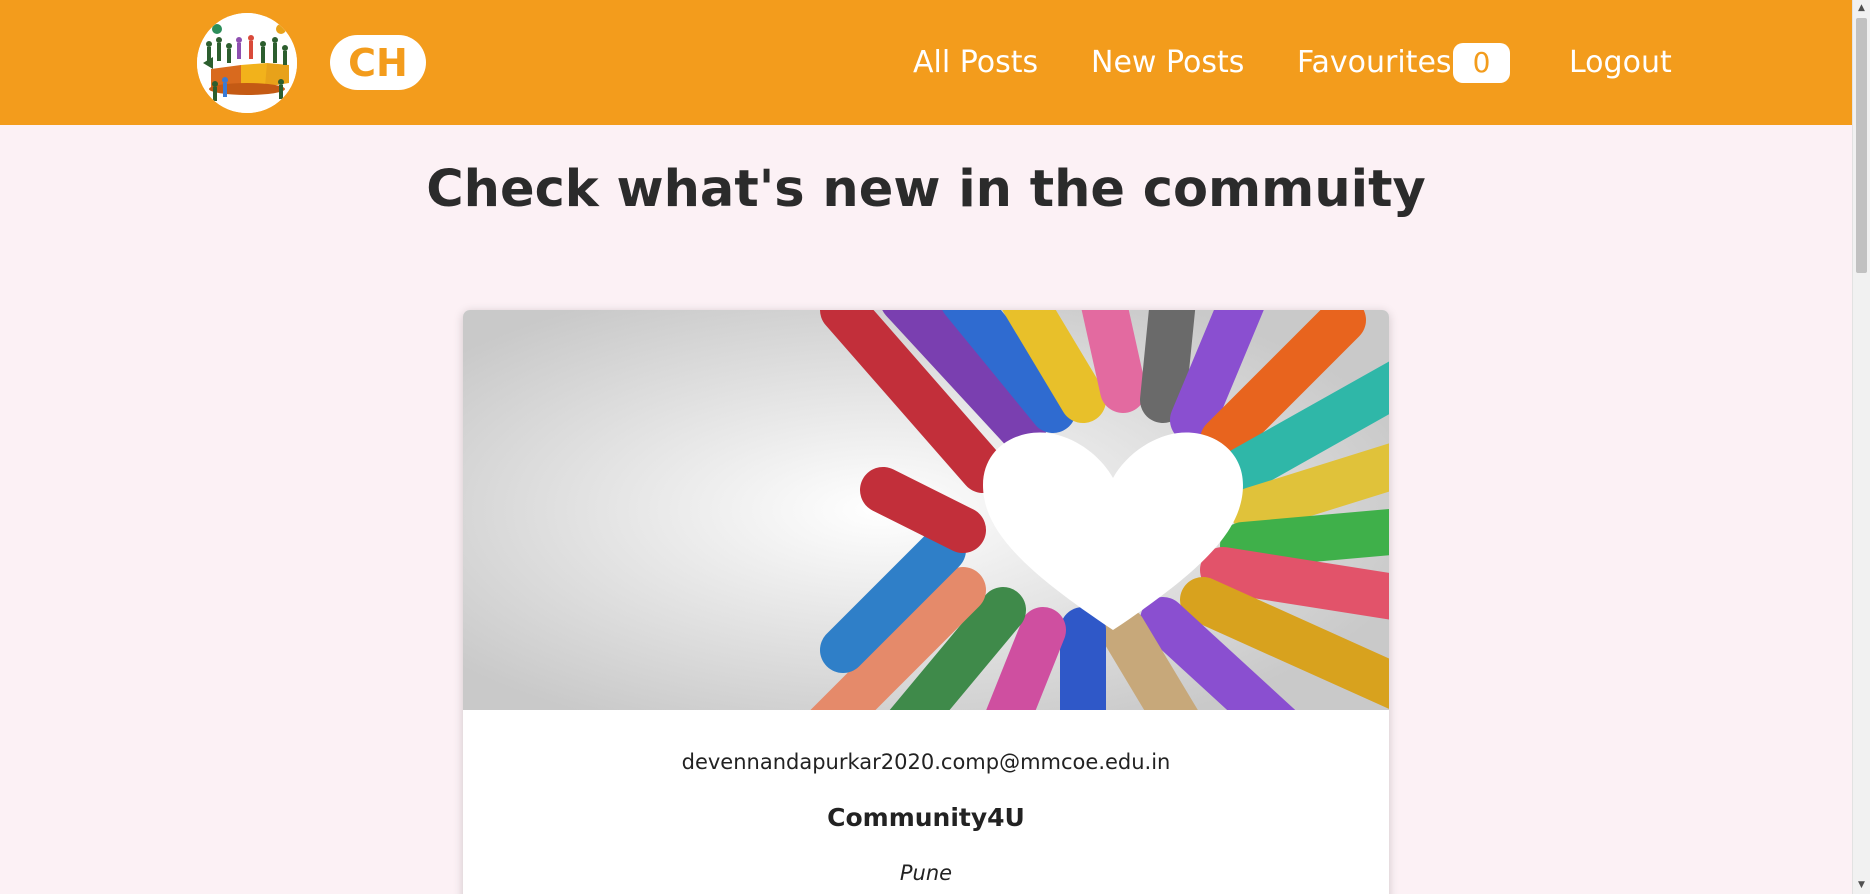 This screenshot has width=1870, height=894. What do you see at coordinates (975, 62) in the screenshot?
I see `nav-all-posts-link: All Posts` at bounding box center [975, 62].